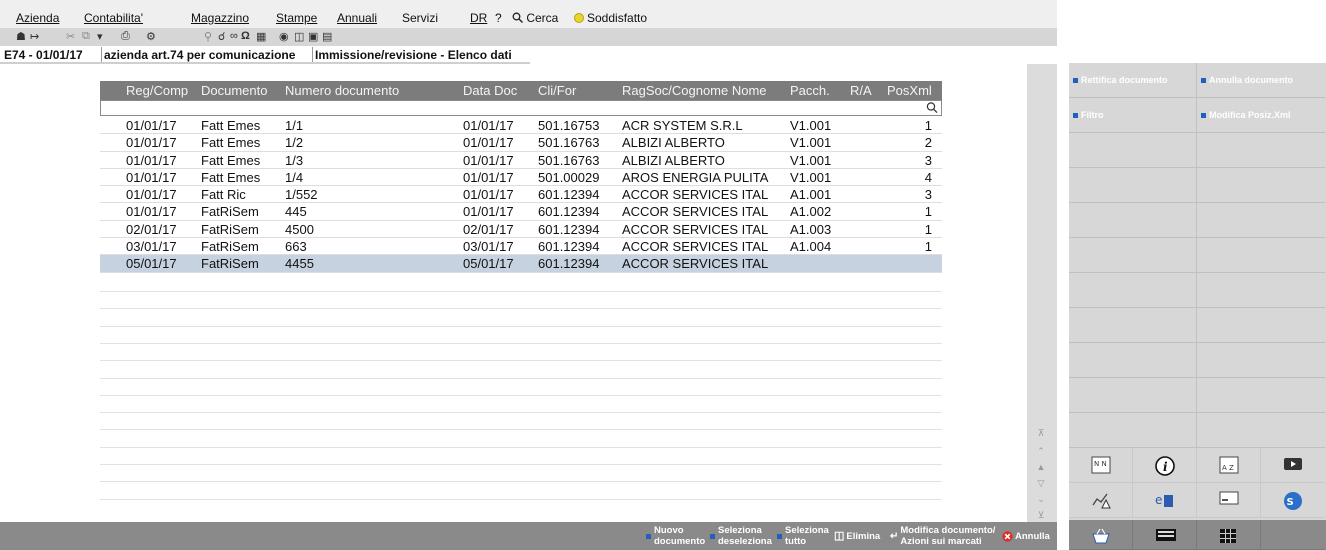 The image size is (1326, 550). I want to click on cell-reg: 01/01/17, so click(151, 125).